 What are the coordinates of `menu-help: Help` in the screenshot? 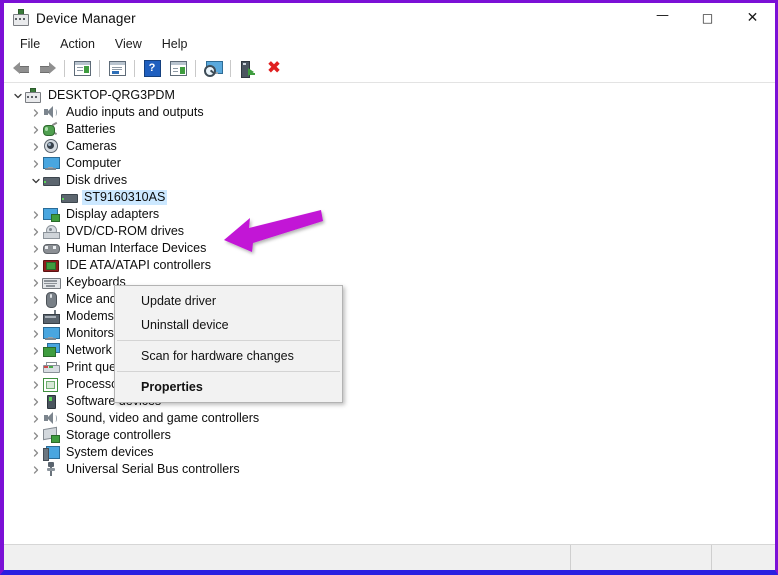 It's located at (175, 44).